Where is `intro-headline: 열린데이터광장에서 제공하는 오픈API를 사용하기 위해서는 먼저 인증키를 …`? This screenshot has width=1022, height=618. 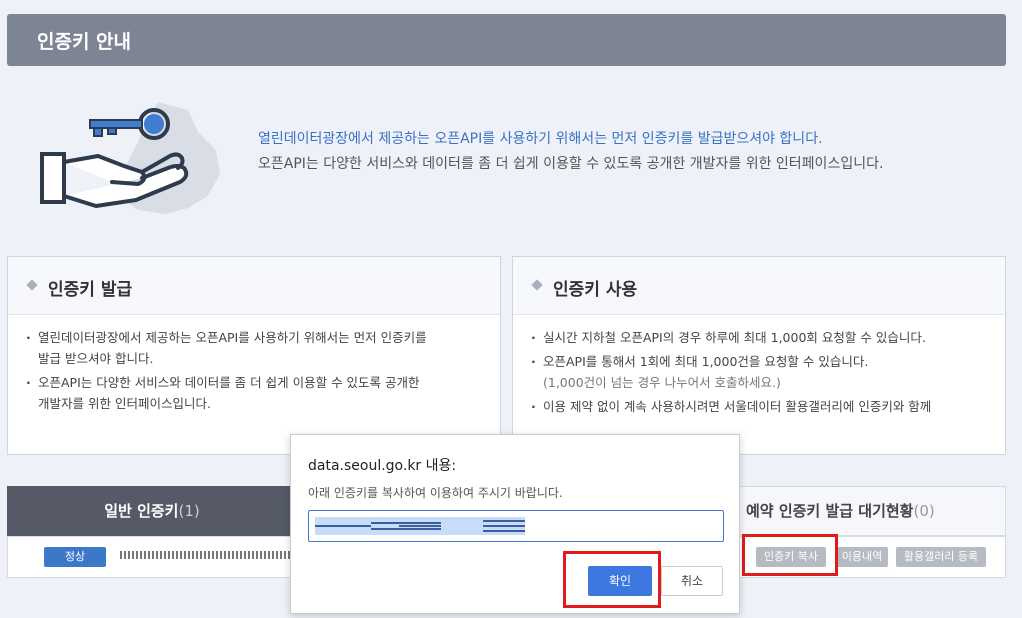
intro-headline: 열린데이터광장에서 제공하는 오픈API를 사용하기 위해서는 먼저 인증키를 … is located at coordinates (540, 139).